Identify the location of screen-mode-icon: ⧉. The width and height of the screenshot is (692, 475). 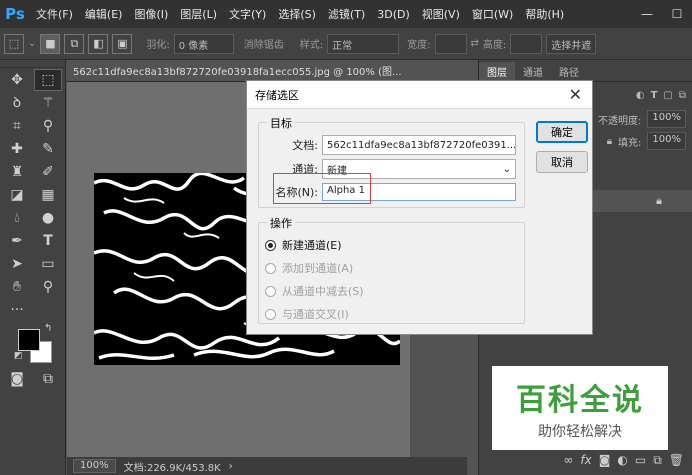
(48, 379).